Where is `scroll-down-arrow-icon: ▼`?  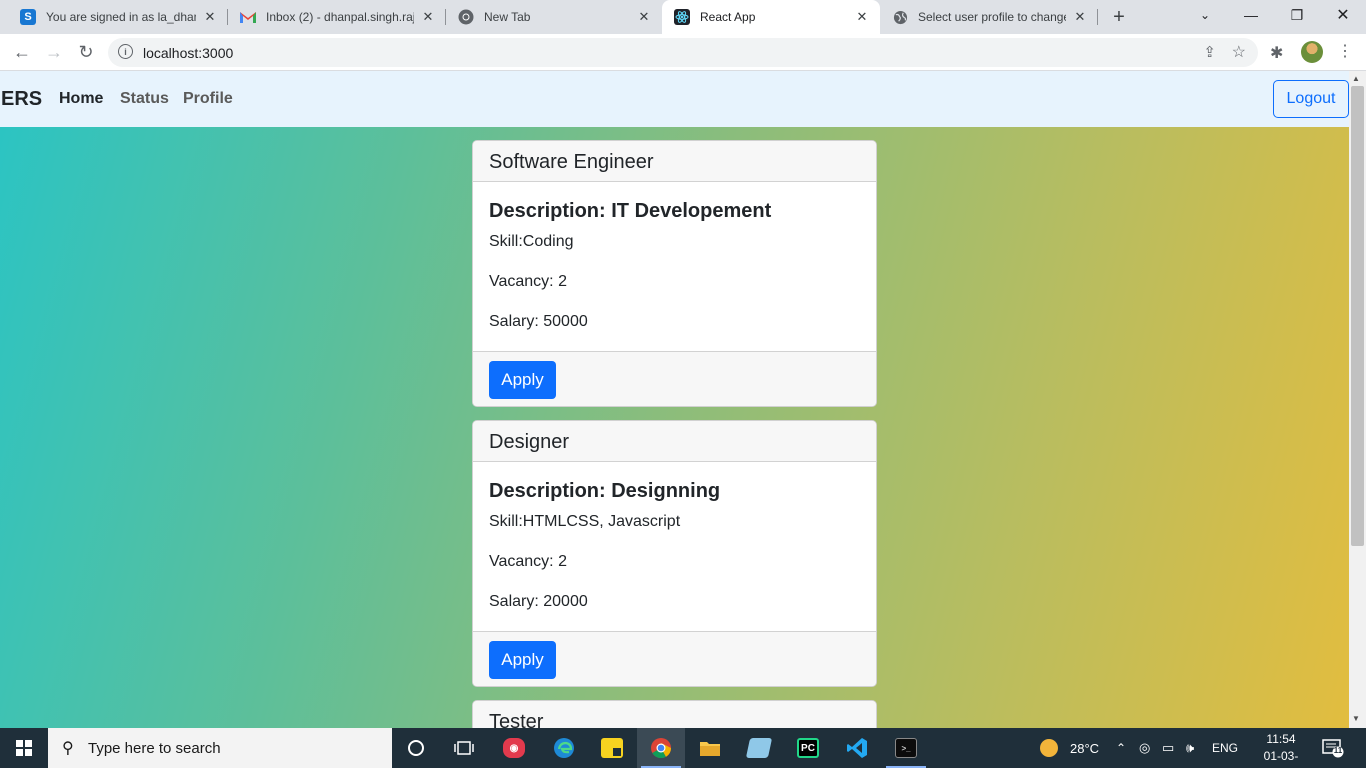
scroll-down-arrow-icon: ▼ is located at coordinates (1356, 718).